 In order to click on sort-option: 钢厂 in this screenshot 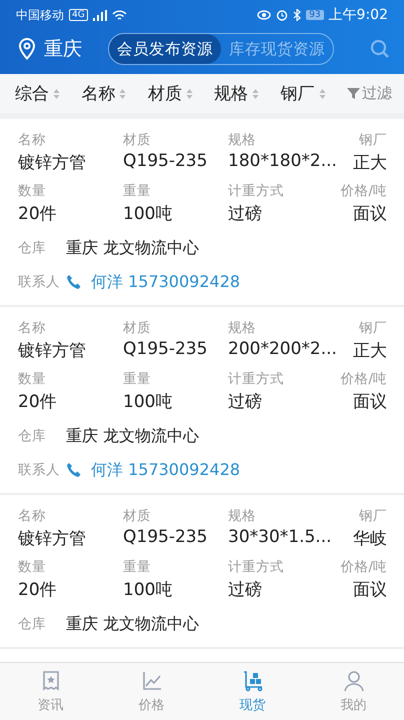, I will do `click(303, 93)`.